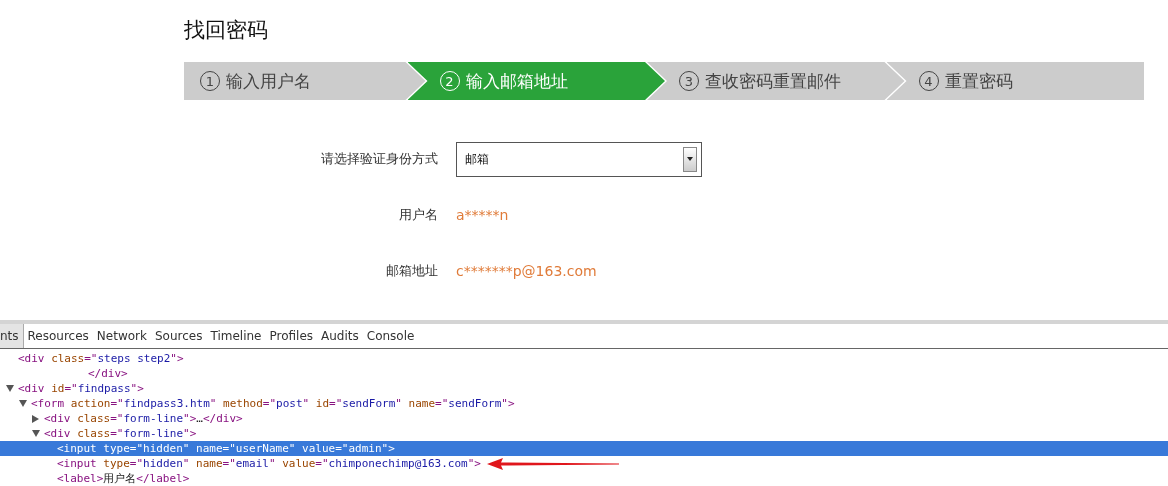 The image size is (1168, 486). What do you see at coordinates (58, 336) in the screenshot?
I see `devtools-tab: Resources` at bounding box center [58, 336].